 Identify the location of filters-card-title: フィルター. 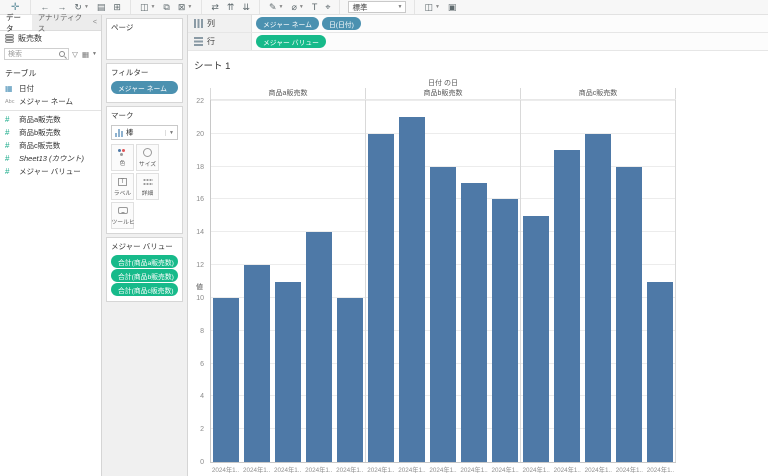
(130, 72).